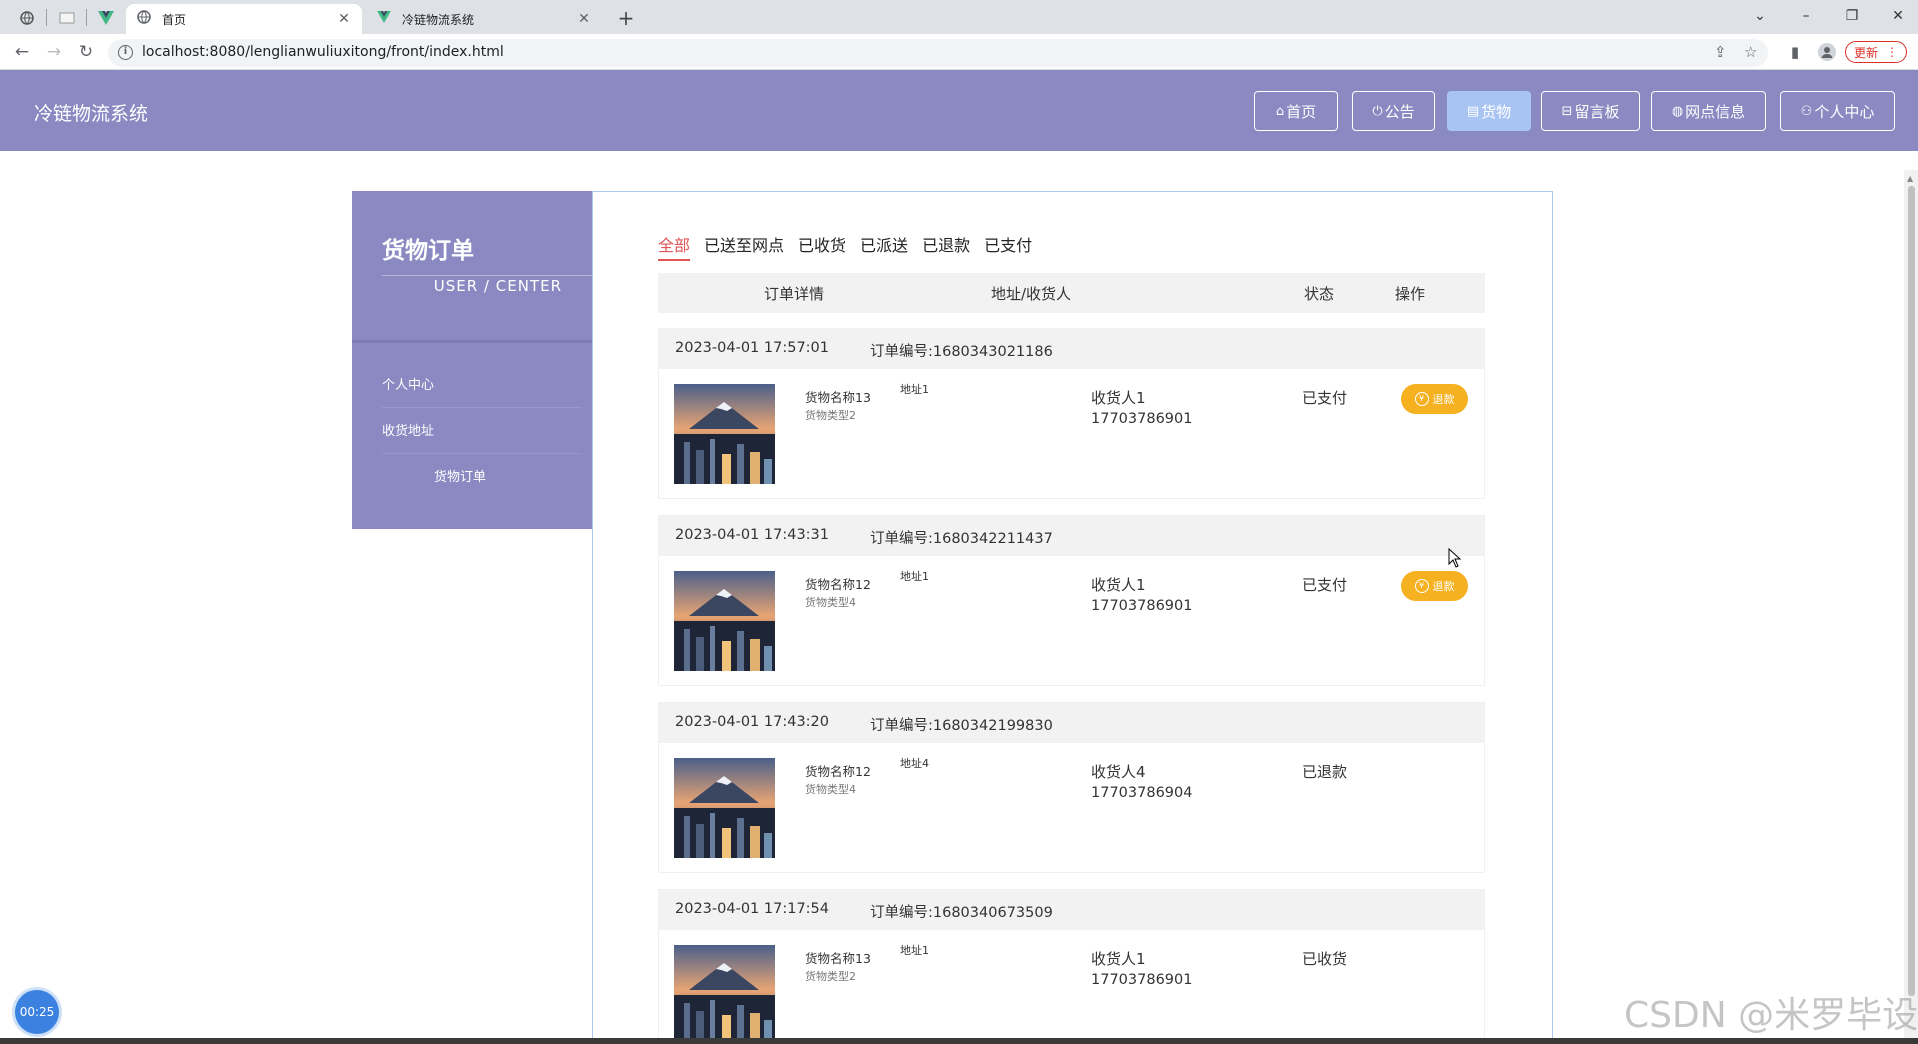 The image size is (1918, 1044). Describe the element at coordinates (244, 19) in the screenshot. I see `tab-home: 首页 ✕` at that location.